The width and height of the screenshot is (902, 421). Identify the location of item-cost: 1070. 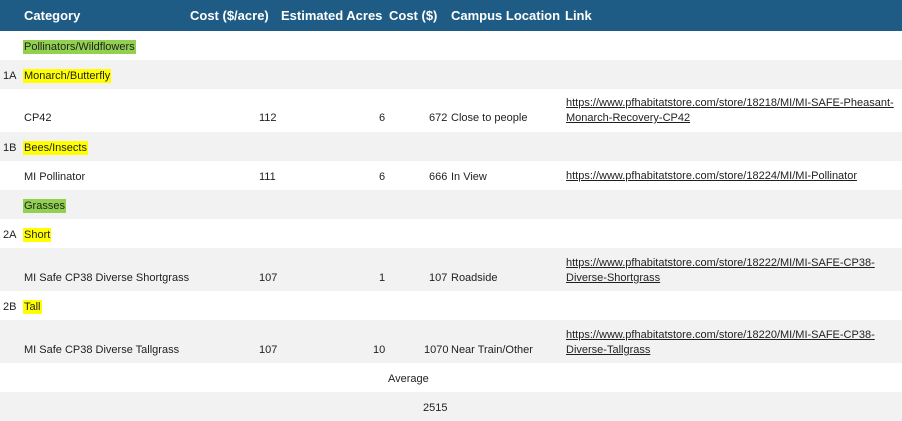
(436, 350).